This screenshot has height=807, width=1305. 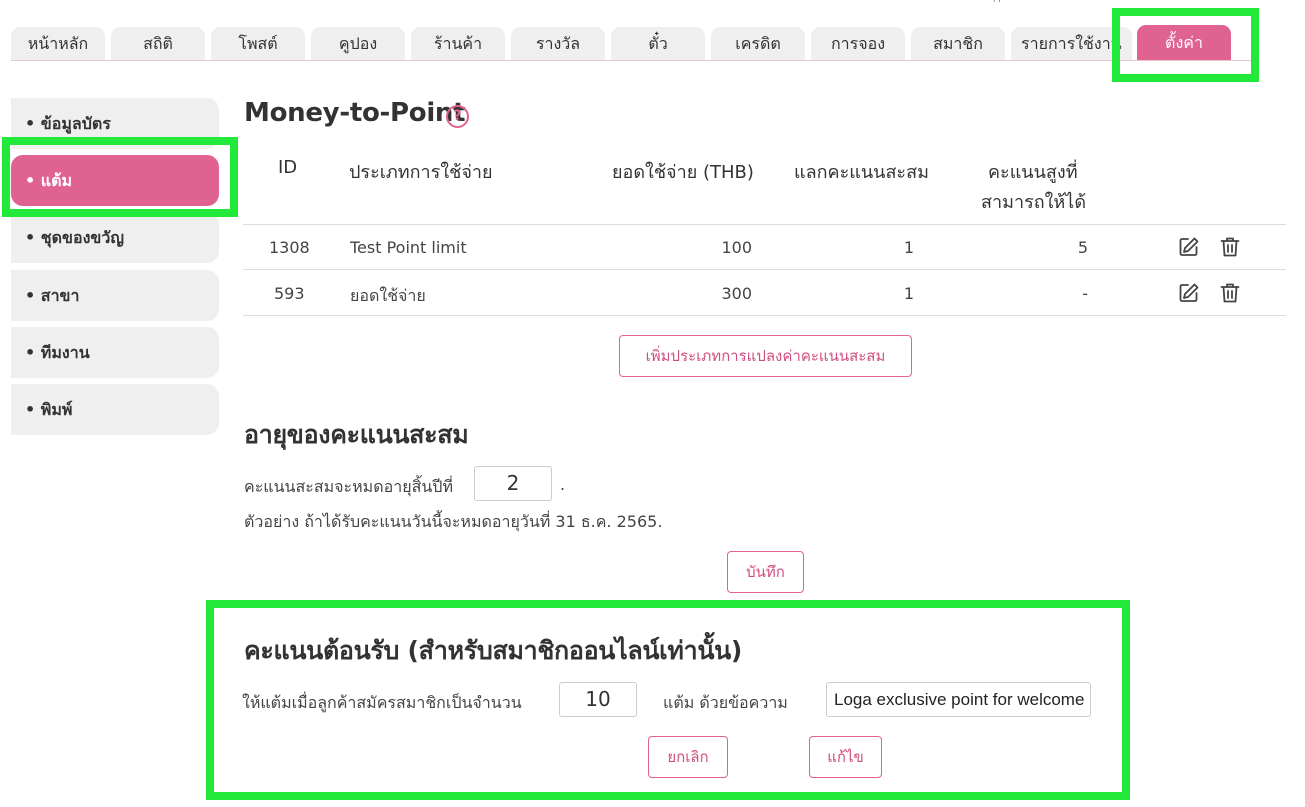 I want to click on column-header-max-line2: สามารถให้ได้, so click(x=1034, y=202).